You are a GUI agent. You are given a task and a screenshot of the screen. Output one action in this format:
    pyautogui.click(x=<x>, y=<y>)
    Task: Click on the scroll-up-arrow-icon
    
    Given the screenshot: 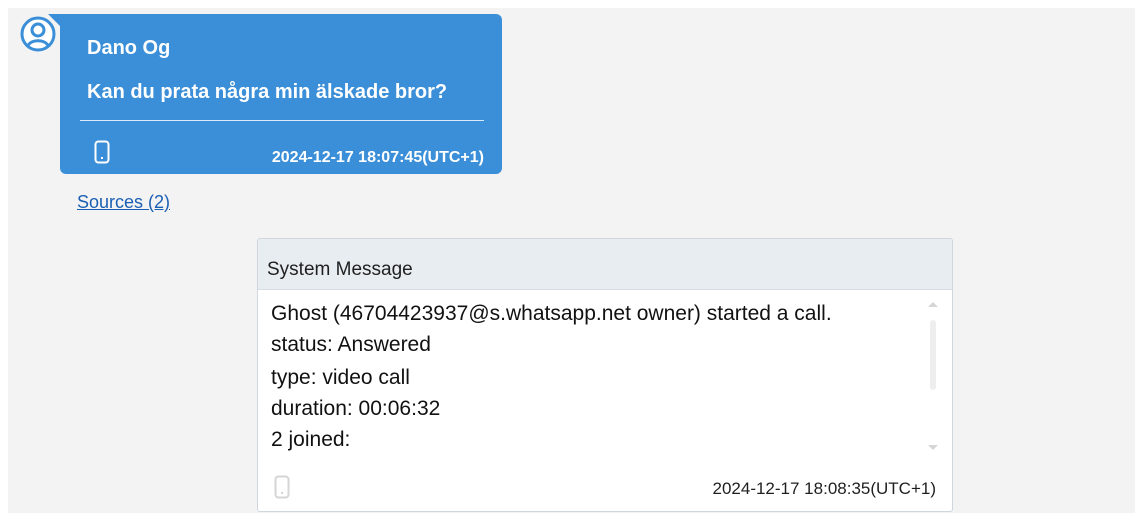 What is the action you would take?
    pyautogui.click(x=933, y=304)
    